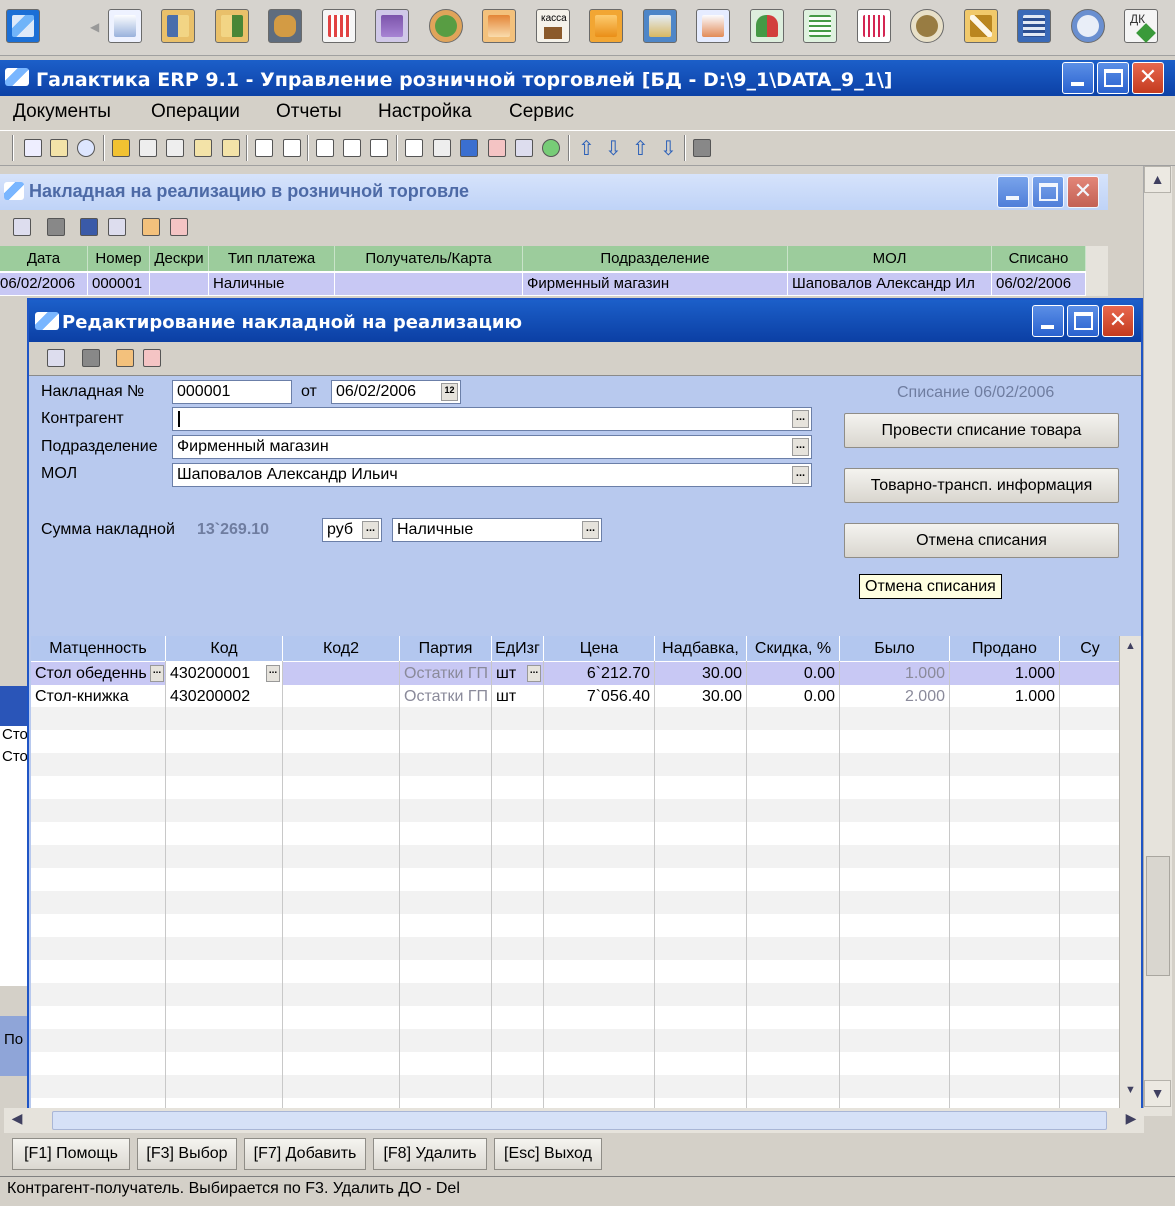 This screenshot has height=1206, width=1175. I want to click on menu-operations: Операции, so click(195, 112).